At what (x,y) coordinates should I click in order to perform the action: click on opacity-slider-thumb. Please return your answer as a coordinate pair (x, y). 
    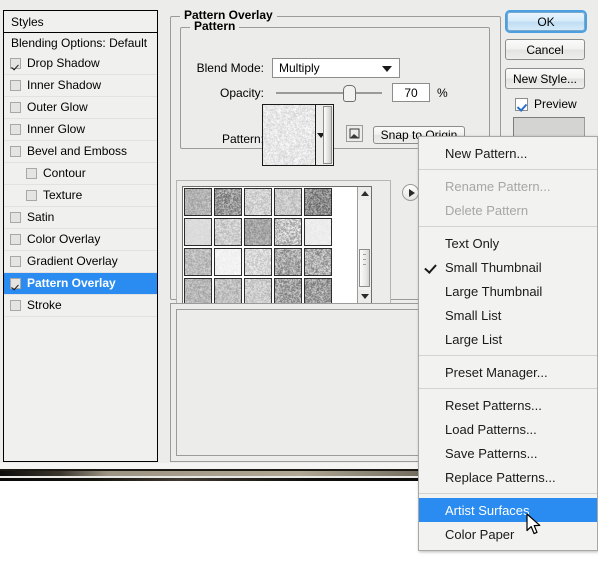
    Looking at the image, I should click on (349, 93).